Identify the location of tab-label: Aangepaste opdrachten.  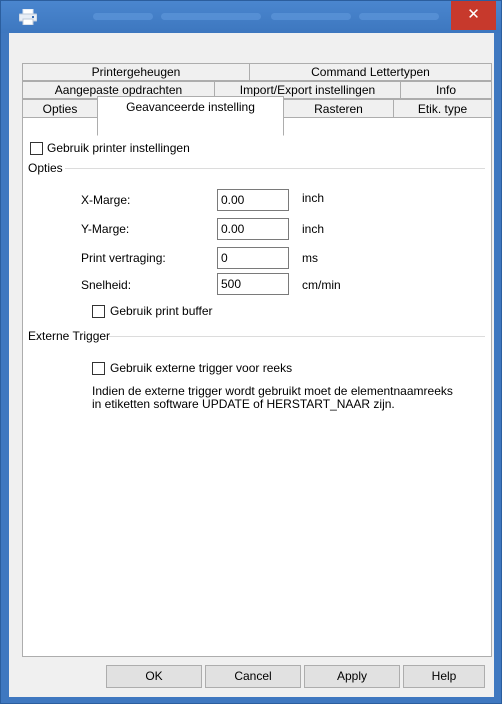
(118, 90).